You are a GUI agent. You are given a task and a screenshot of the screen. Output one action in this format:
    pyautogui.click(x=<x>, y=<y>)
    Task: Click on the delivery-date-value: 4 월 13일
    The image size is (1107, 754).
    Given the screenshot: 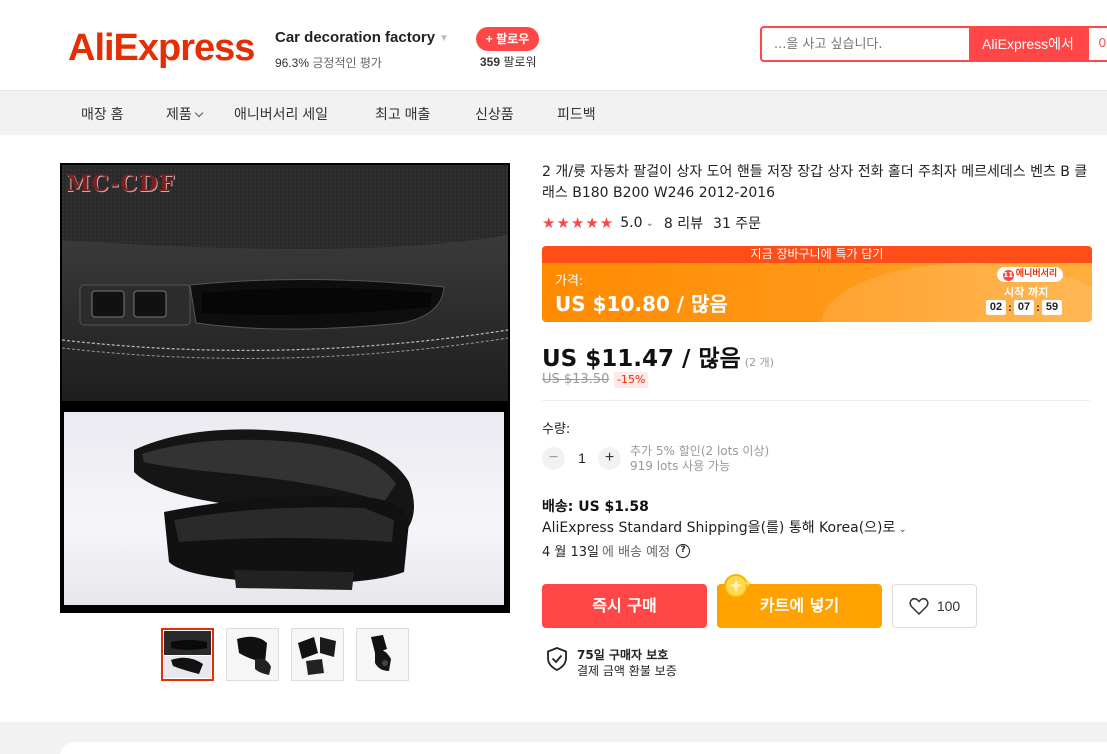 What is the action you would take?
    pyautogui.click(x=570, y=552)
    